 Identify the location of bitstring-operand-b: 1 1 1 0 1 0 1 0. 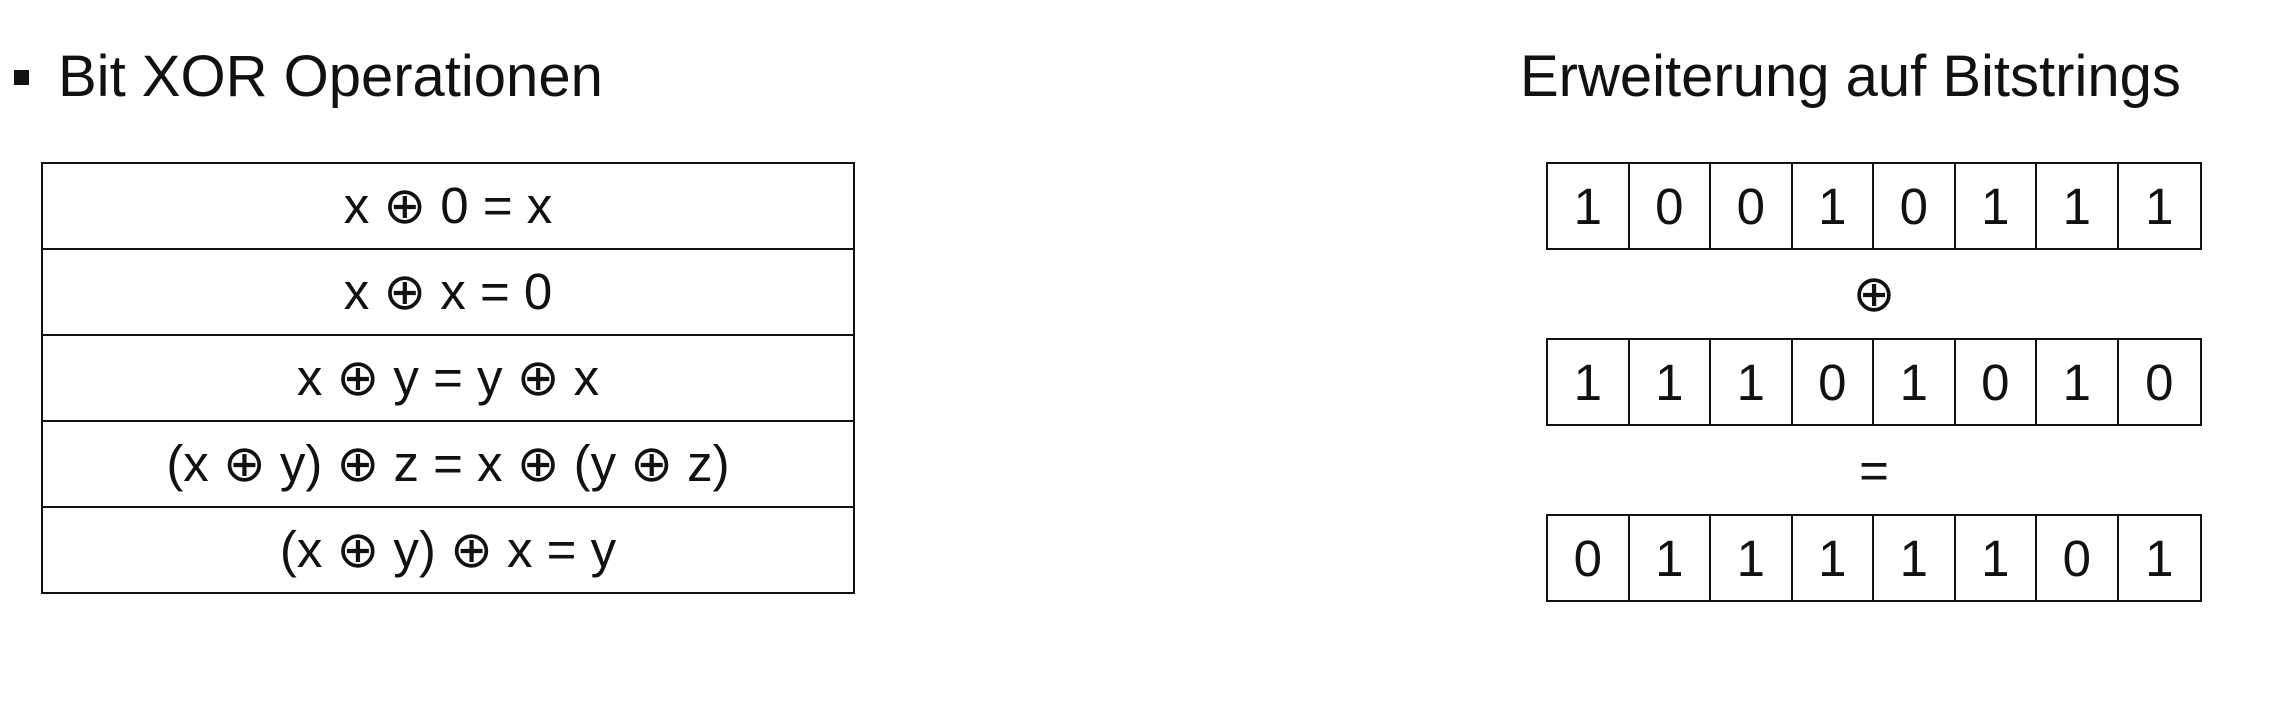
(1874, 382).